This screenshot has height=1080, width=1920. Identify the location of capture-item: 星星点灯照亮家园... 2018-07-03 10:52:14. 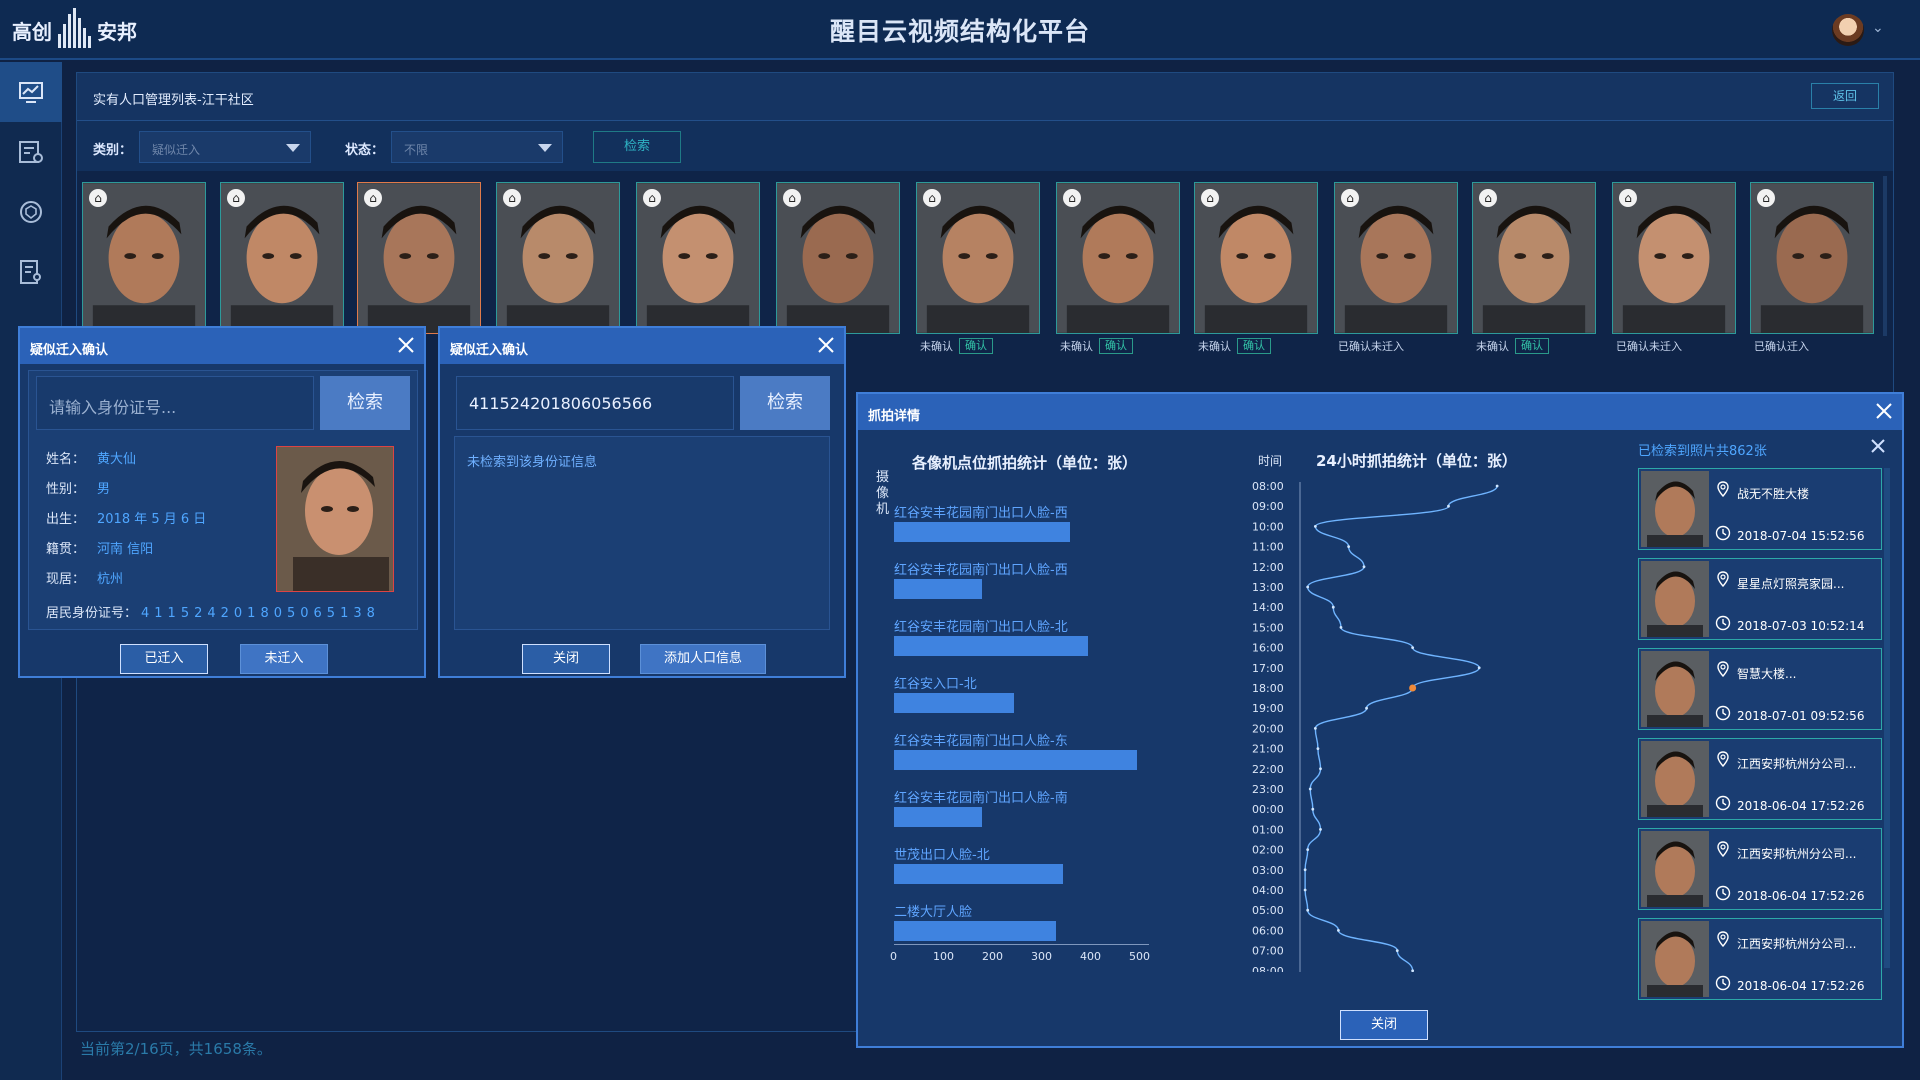
(1760, 599).